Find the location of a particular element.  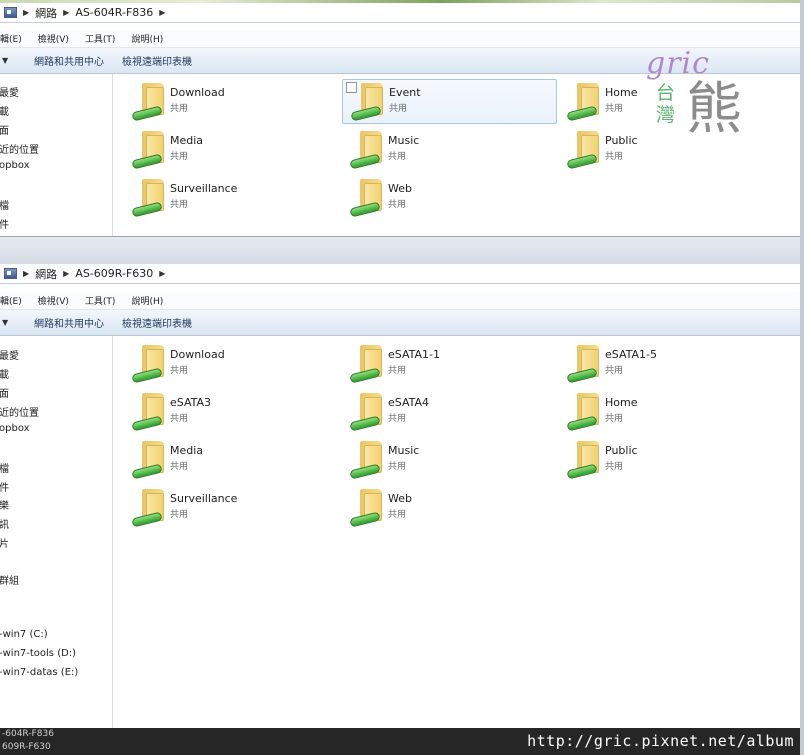

share-event: Event 共用 is located at coordinates (449, 101).